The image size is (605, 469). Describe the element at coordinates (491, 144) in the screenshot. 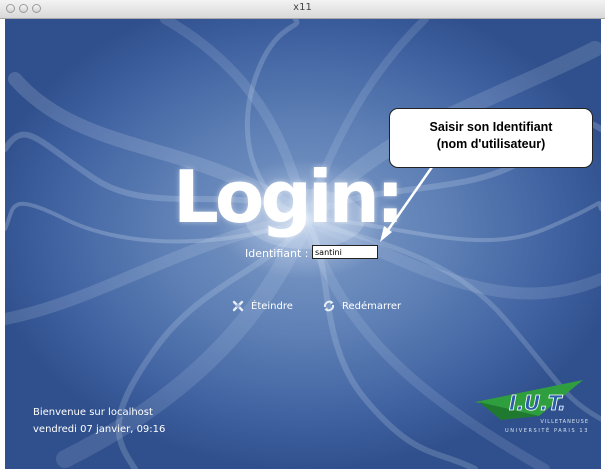

I see `annotation-line2: (nom d'utilisateur)` at that location.